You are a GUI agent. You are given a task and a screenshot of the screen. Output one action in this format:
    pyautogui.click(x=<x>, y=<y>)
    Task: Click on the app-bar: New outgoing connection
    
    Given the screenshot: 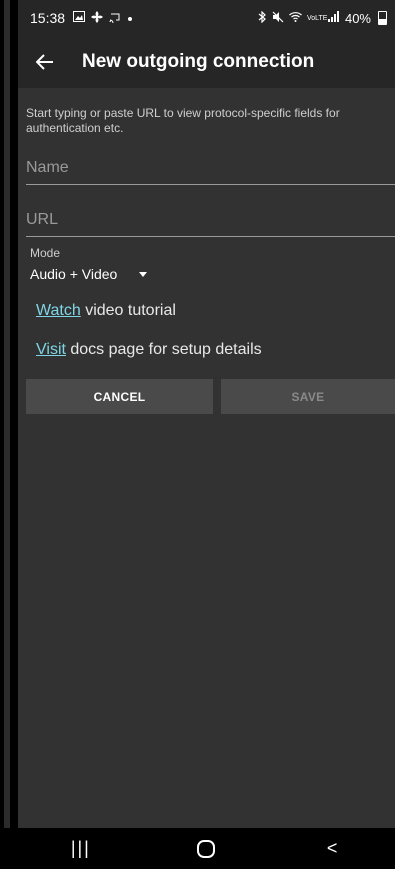 What is the action you would take?
    pyautogui.click(x=206, y=62)
    